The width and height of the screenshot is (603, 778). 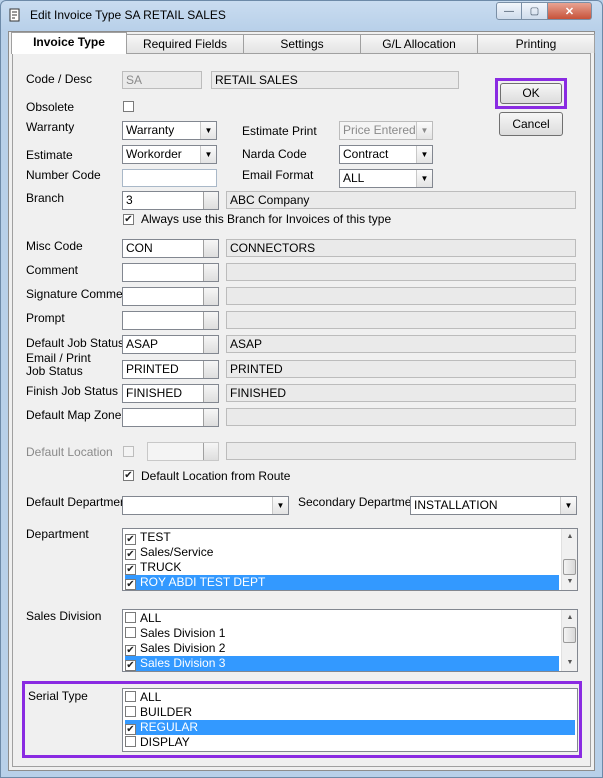 I want to click on item-label: Sales/Service, so click(x=177, y=552).